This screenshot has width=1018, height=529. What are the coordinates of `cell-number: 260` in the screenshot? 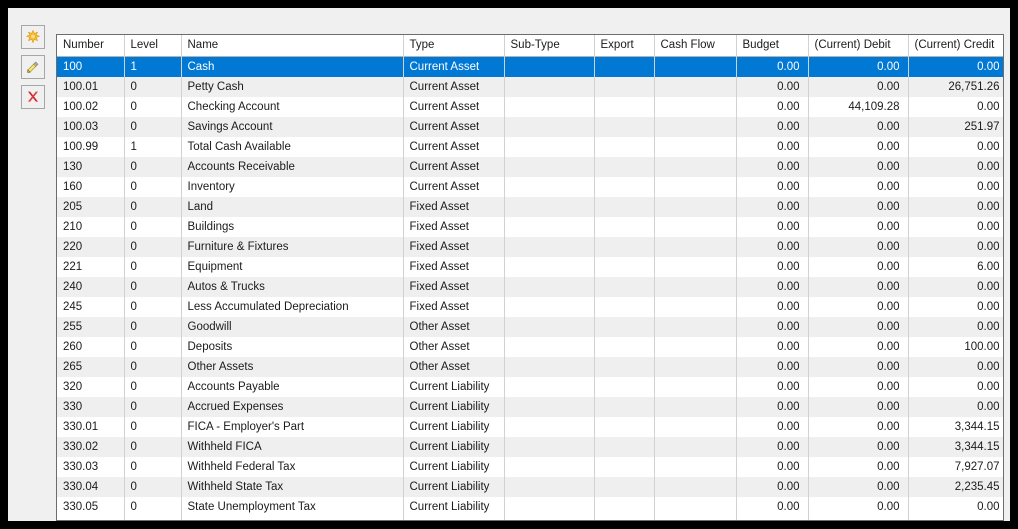 It's located at (90, 346).